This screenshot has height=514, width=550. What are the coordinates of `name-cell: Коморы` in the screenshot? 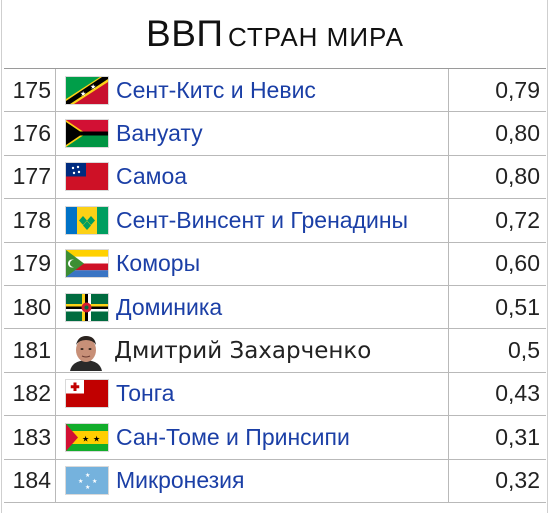 It's located at (252, 263).